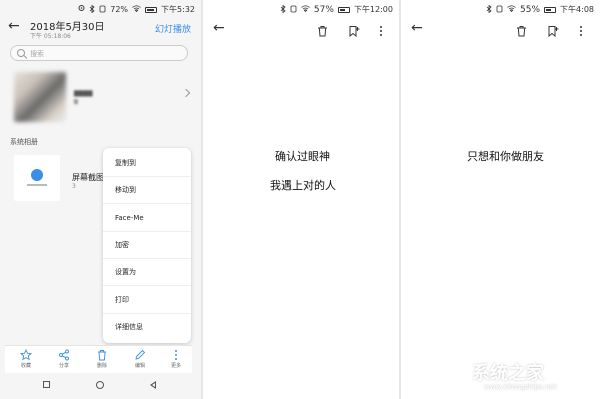 The width and height of the screenshot is (600, 399). I want to click on status-bar: 57% 下午12:00, so click(301, 9).